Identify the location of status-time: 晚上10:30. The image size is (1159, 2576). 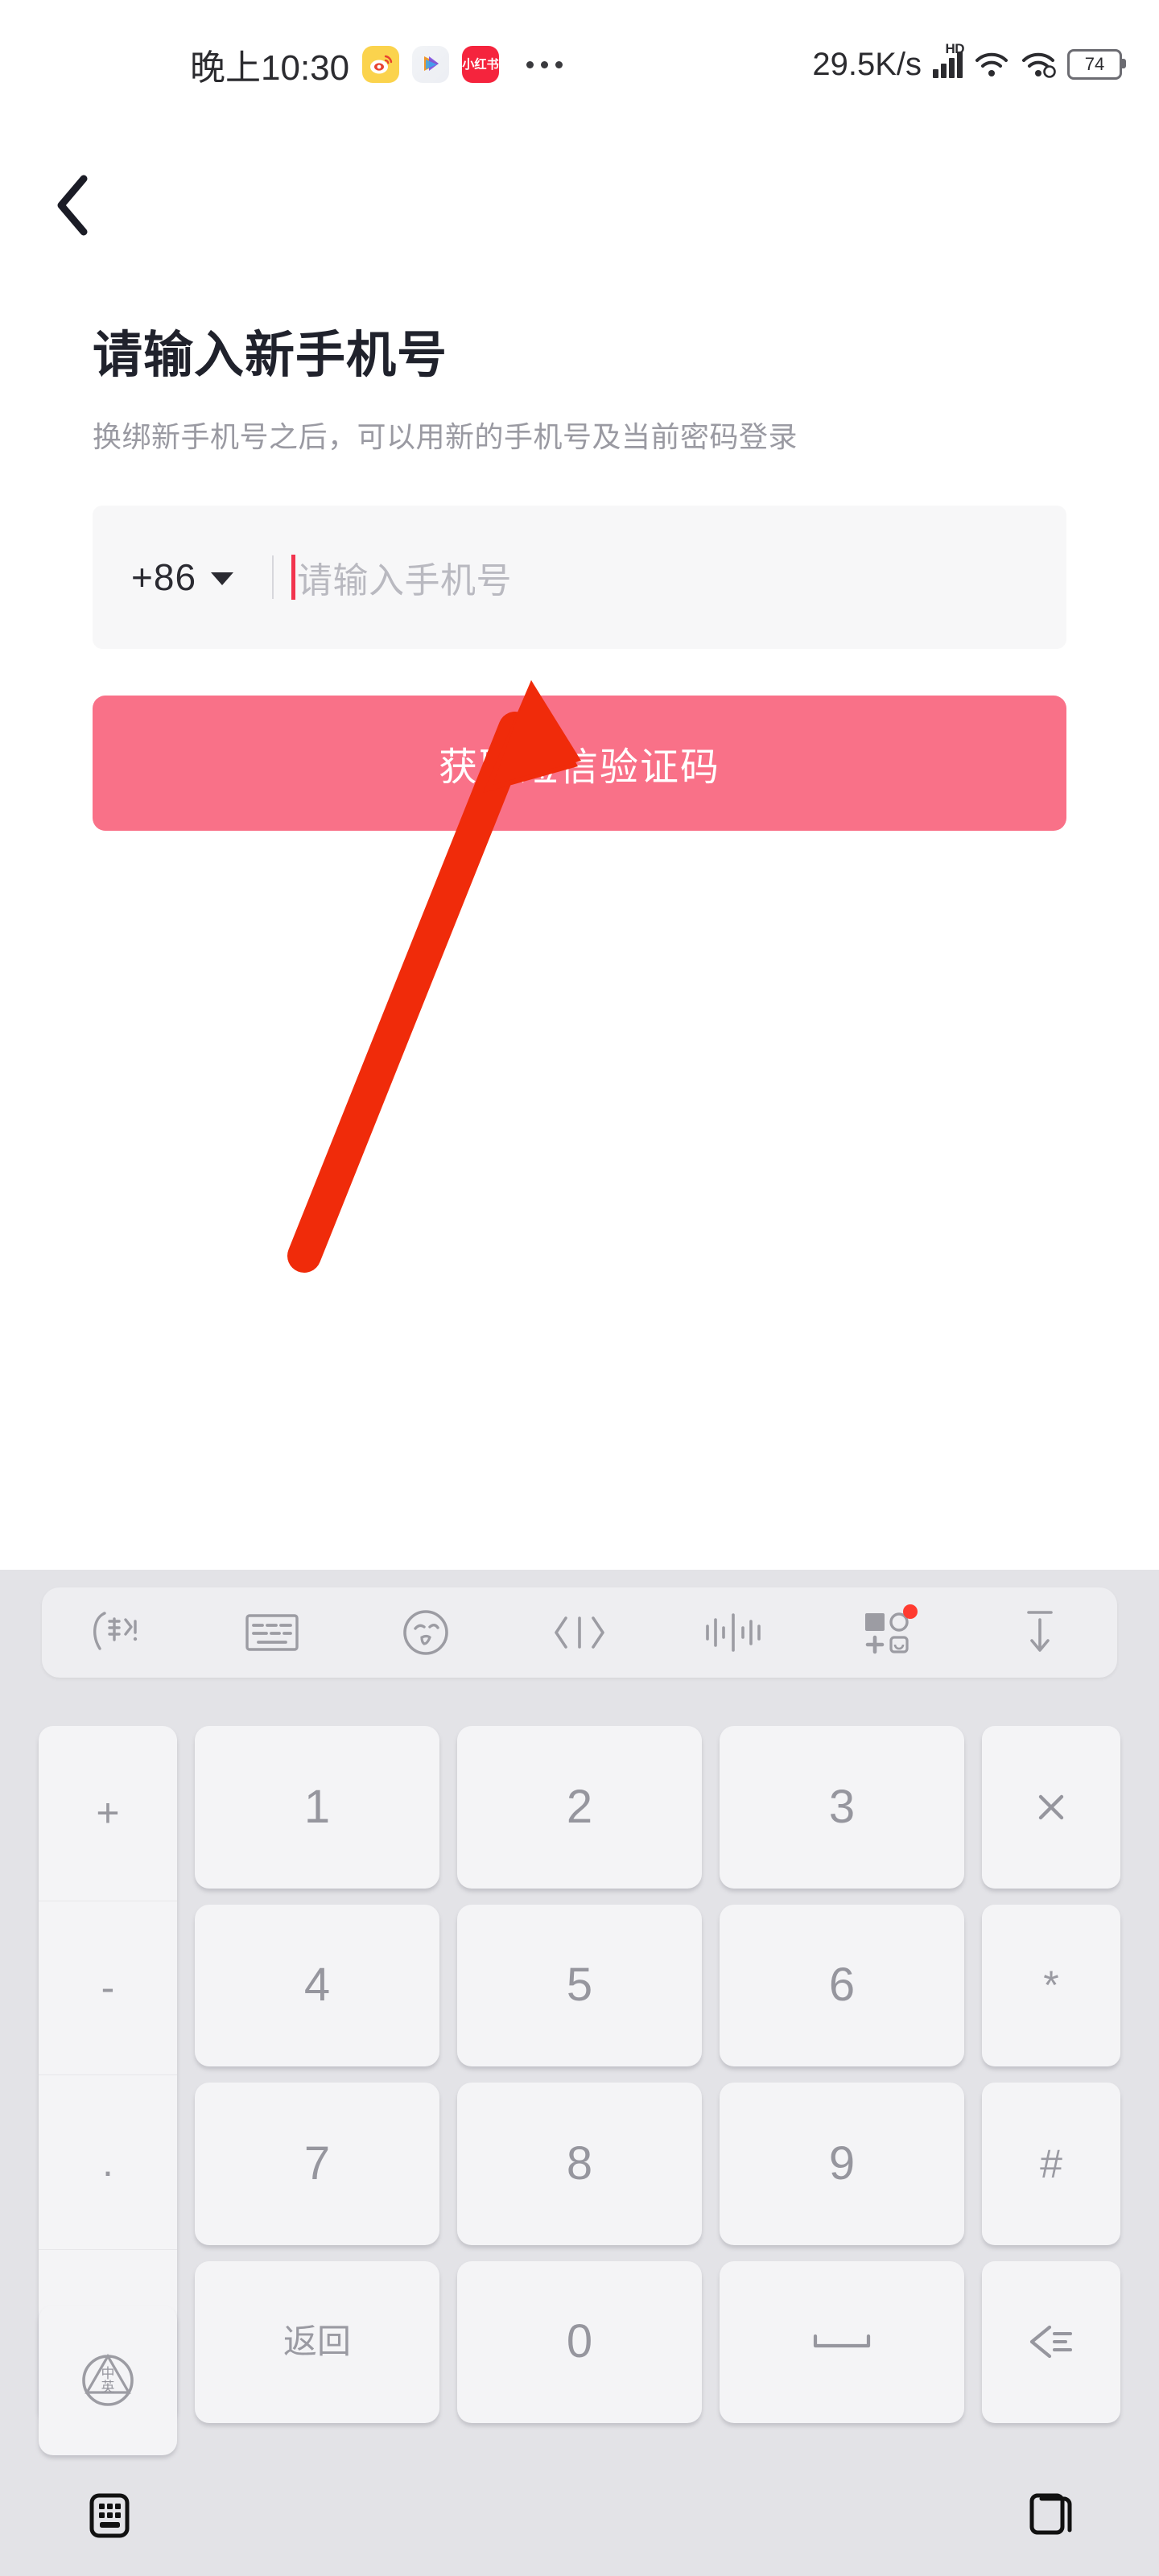
(270, 68).